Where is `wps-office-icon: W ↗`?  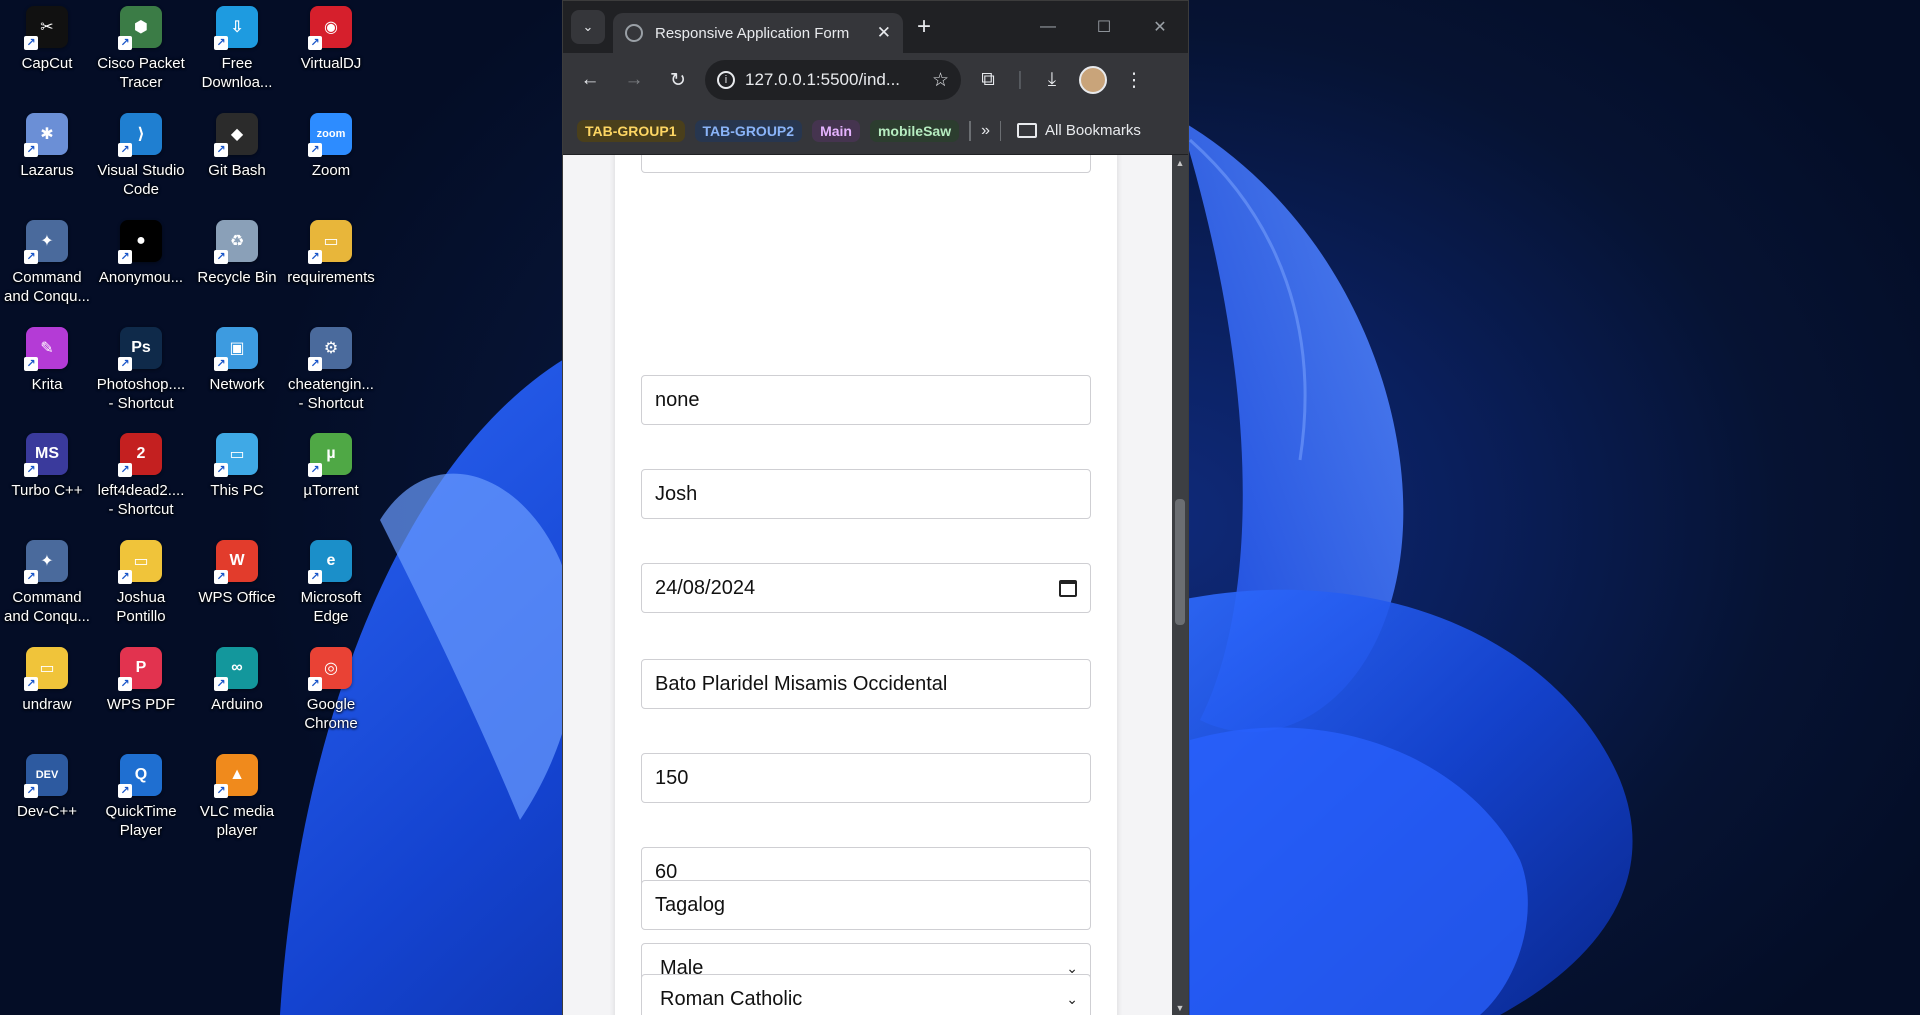 wps-office-icon: W ↗ is located at coordinates (236, 562).